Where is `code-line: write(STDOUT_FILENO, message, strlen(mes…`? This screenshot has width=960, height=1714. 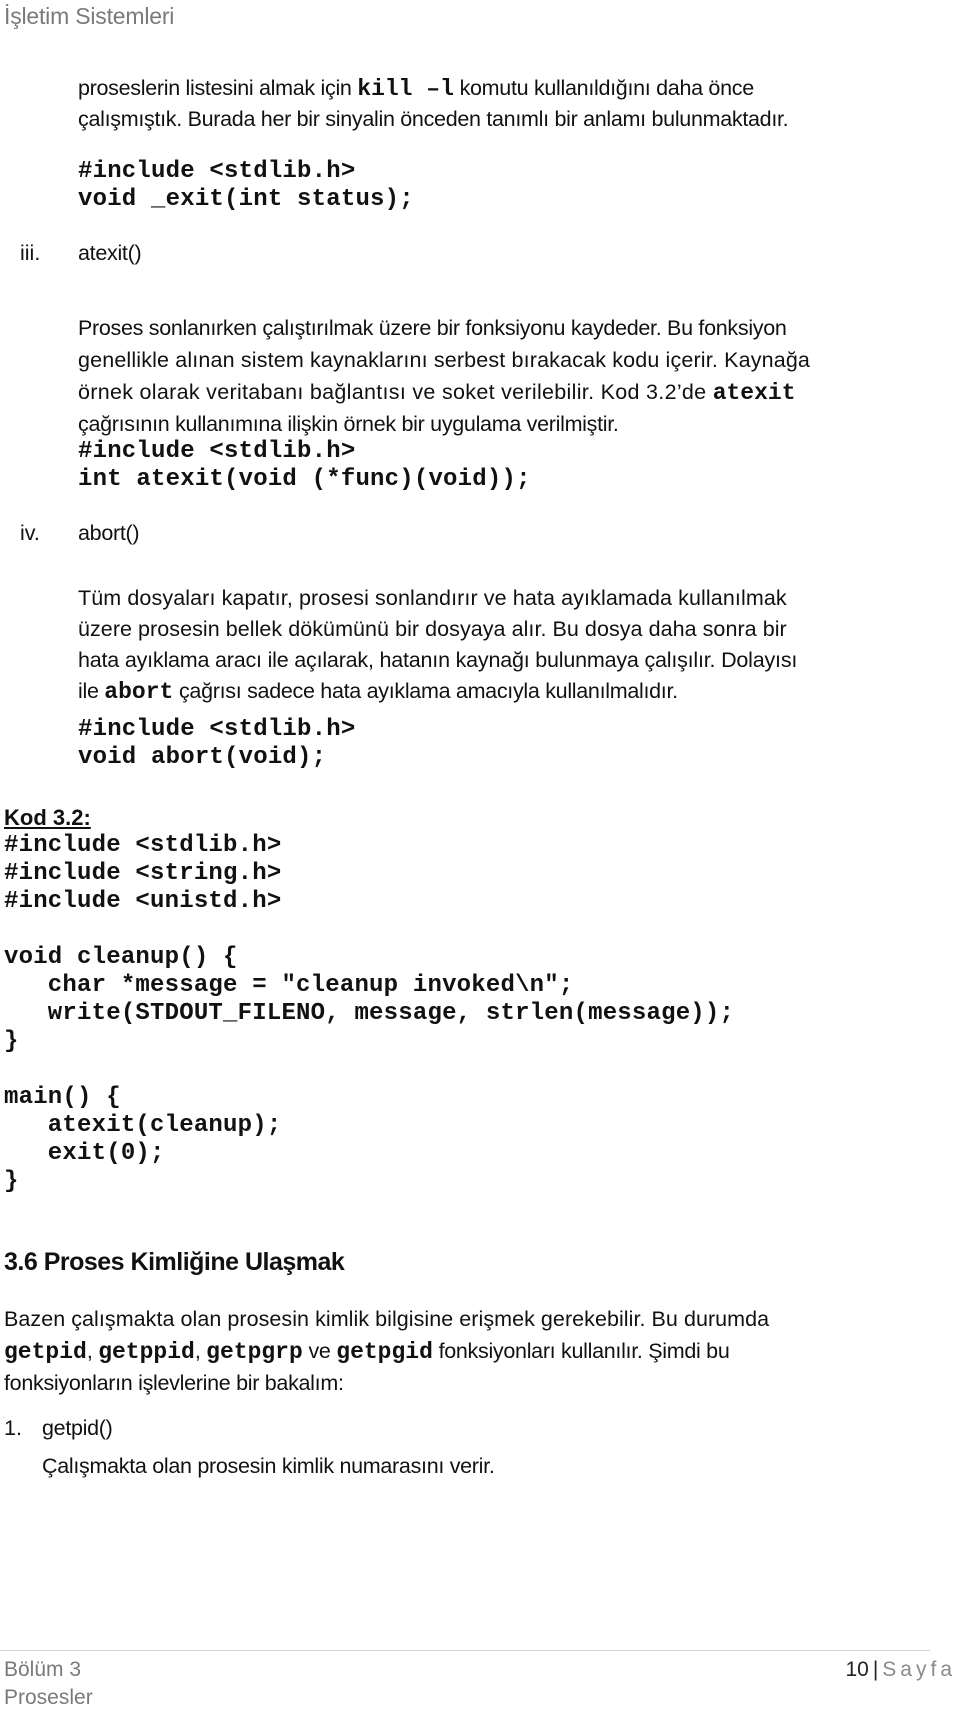
code-line: write(STDOUT_FILENO, message, strlen(mes… is located at coordinates (369, 1013).